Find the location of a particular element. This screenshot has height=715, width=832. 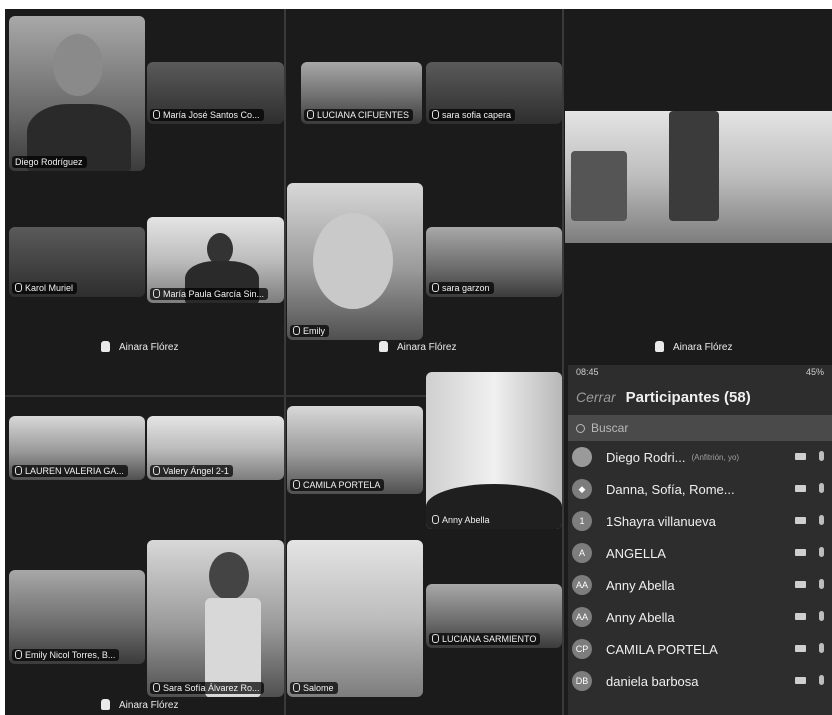

avatar: CP is located at coordinates (582, 649).